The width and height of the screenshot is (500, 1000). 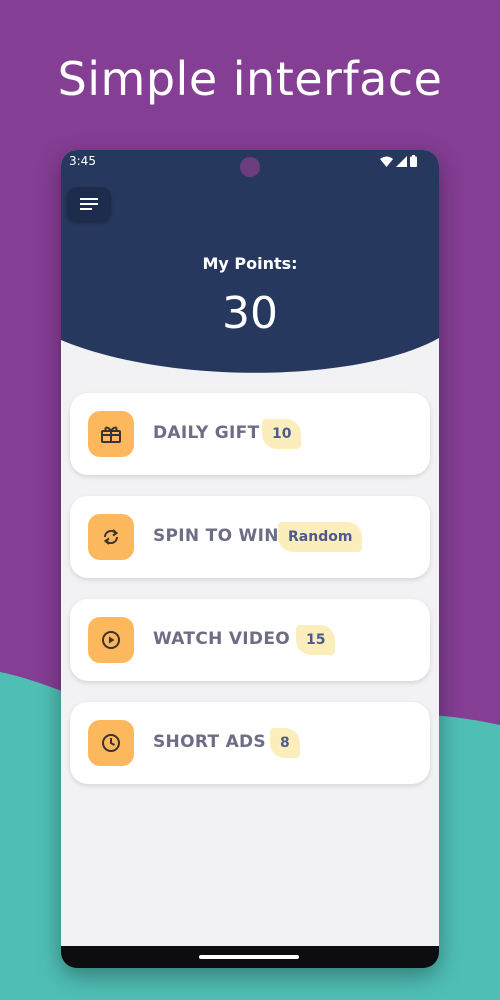 What do you see at coordinates (285, 743) in the screenshot?
I see `points-badge: 8` at bounding box center [285, 743].